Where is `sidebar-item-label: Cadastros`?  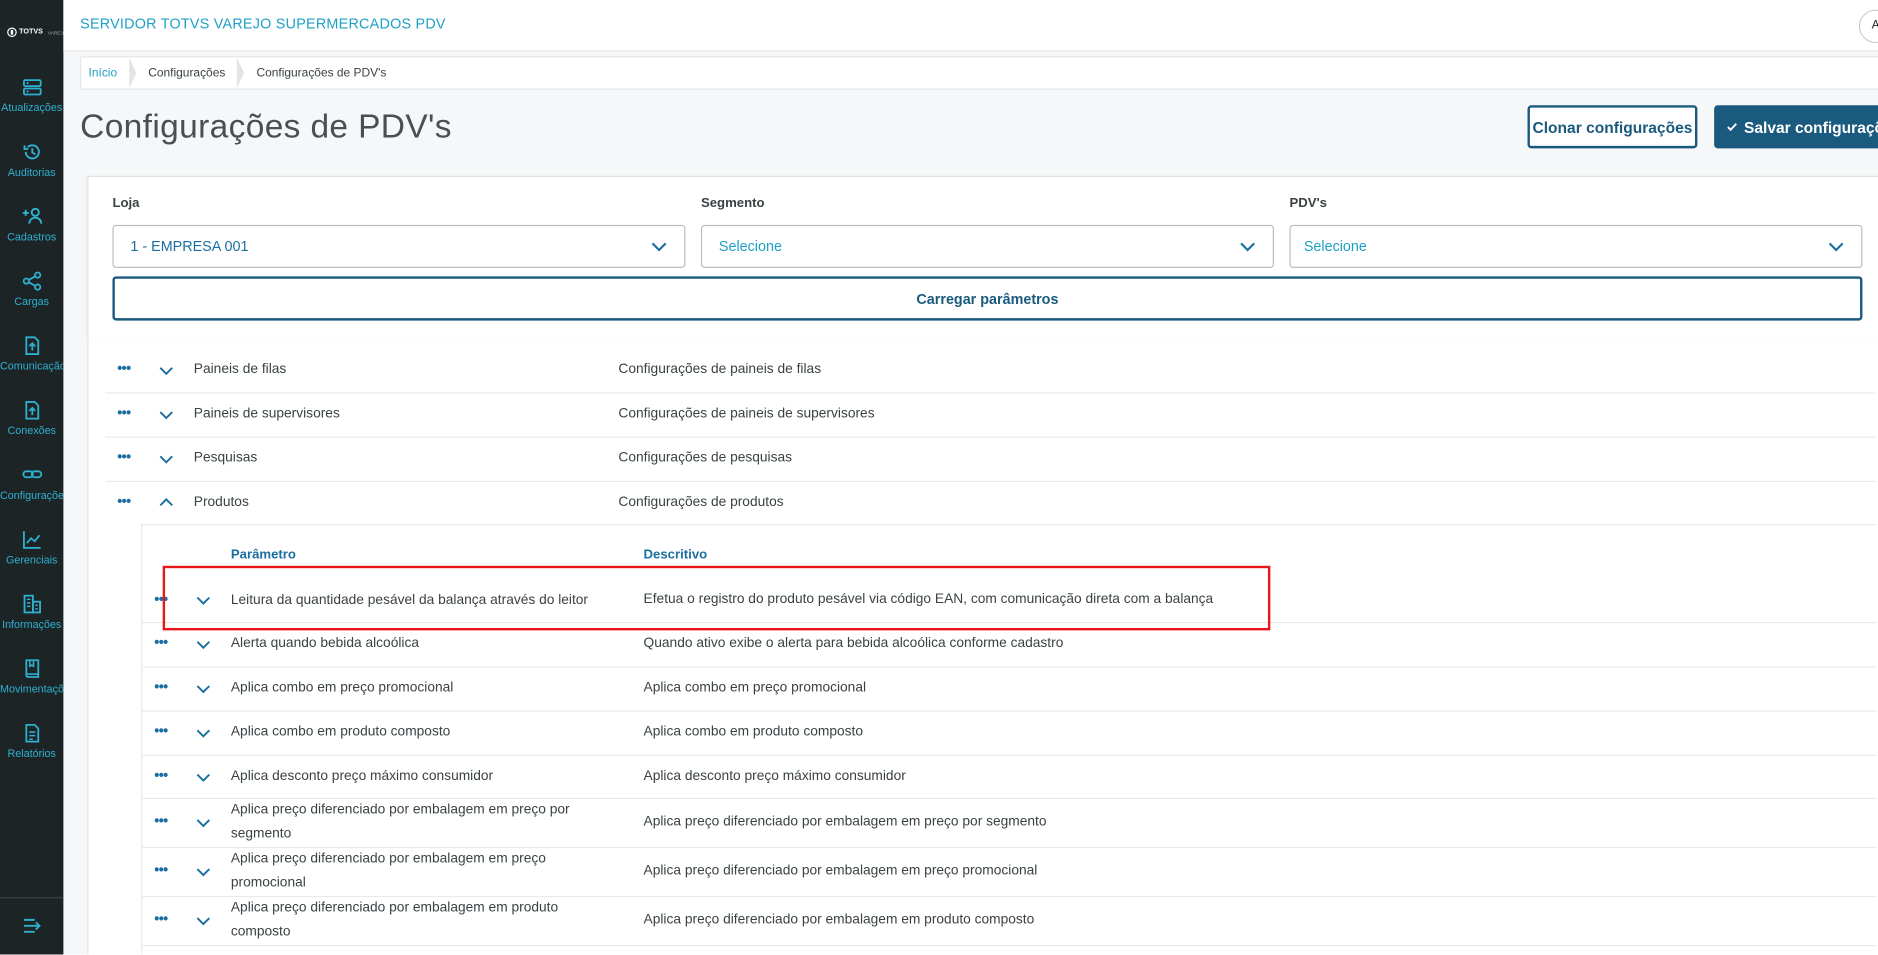 sidebar-item-label: Cadastros is located at coordinates (32, 236).